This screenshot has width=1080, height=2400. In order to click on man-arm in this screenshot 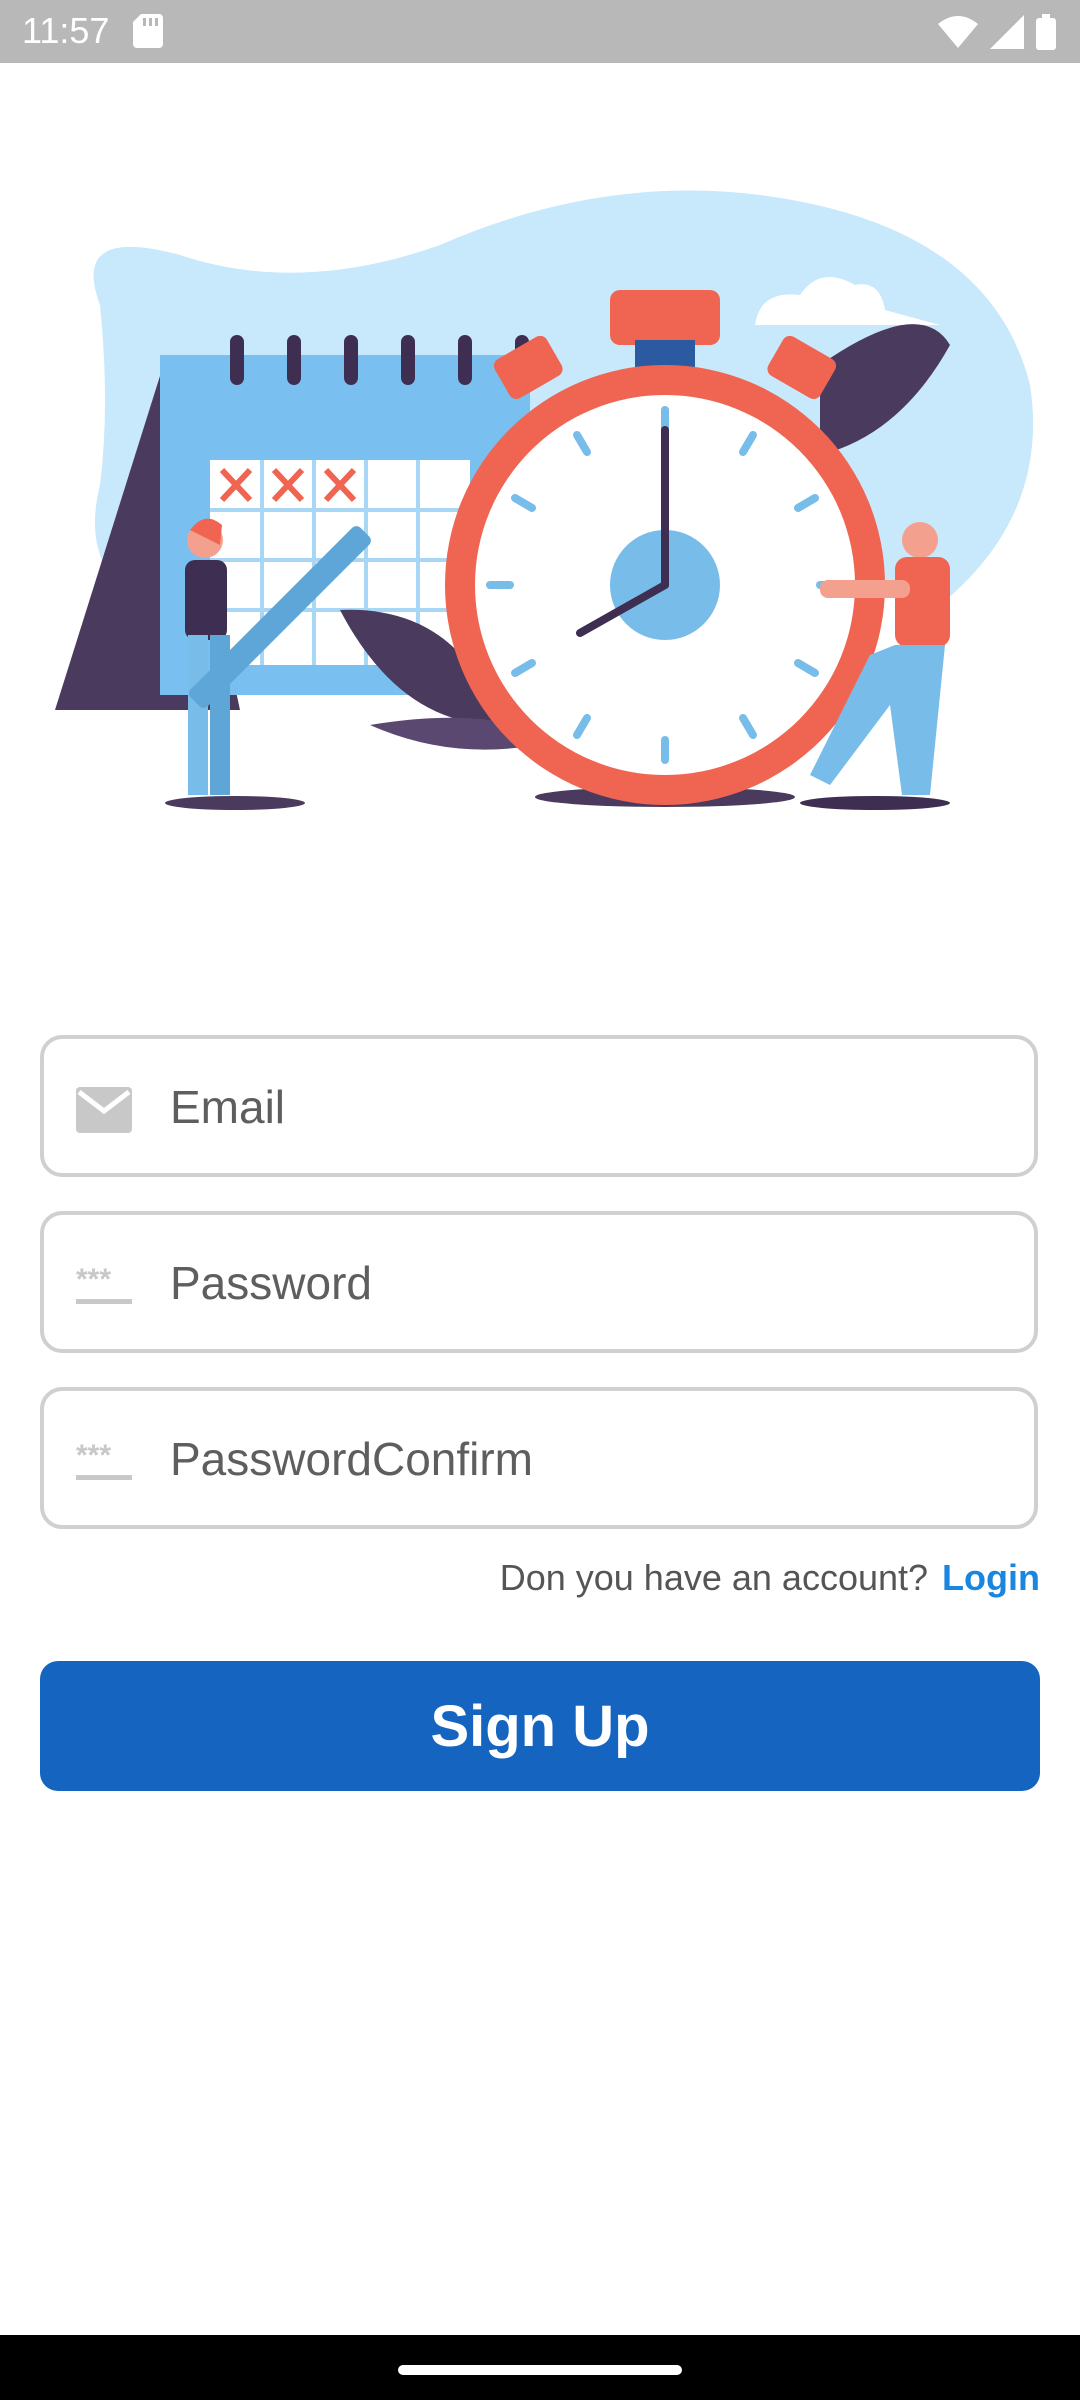, I will do `click(865, 589)`.